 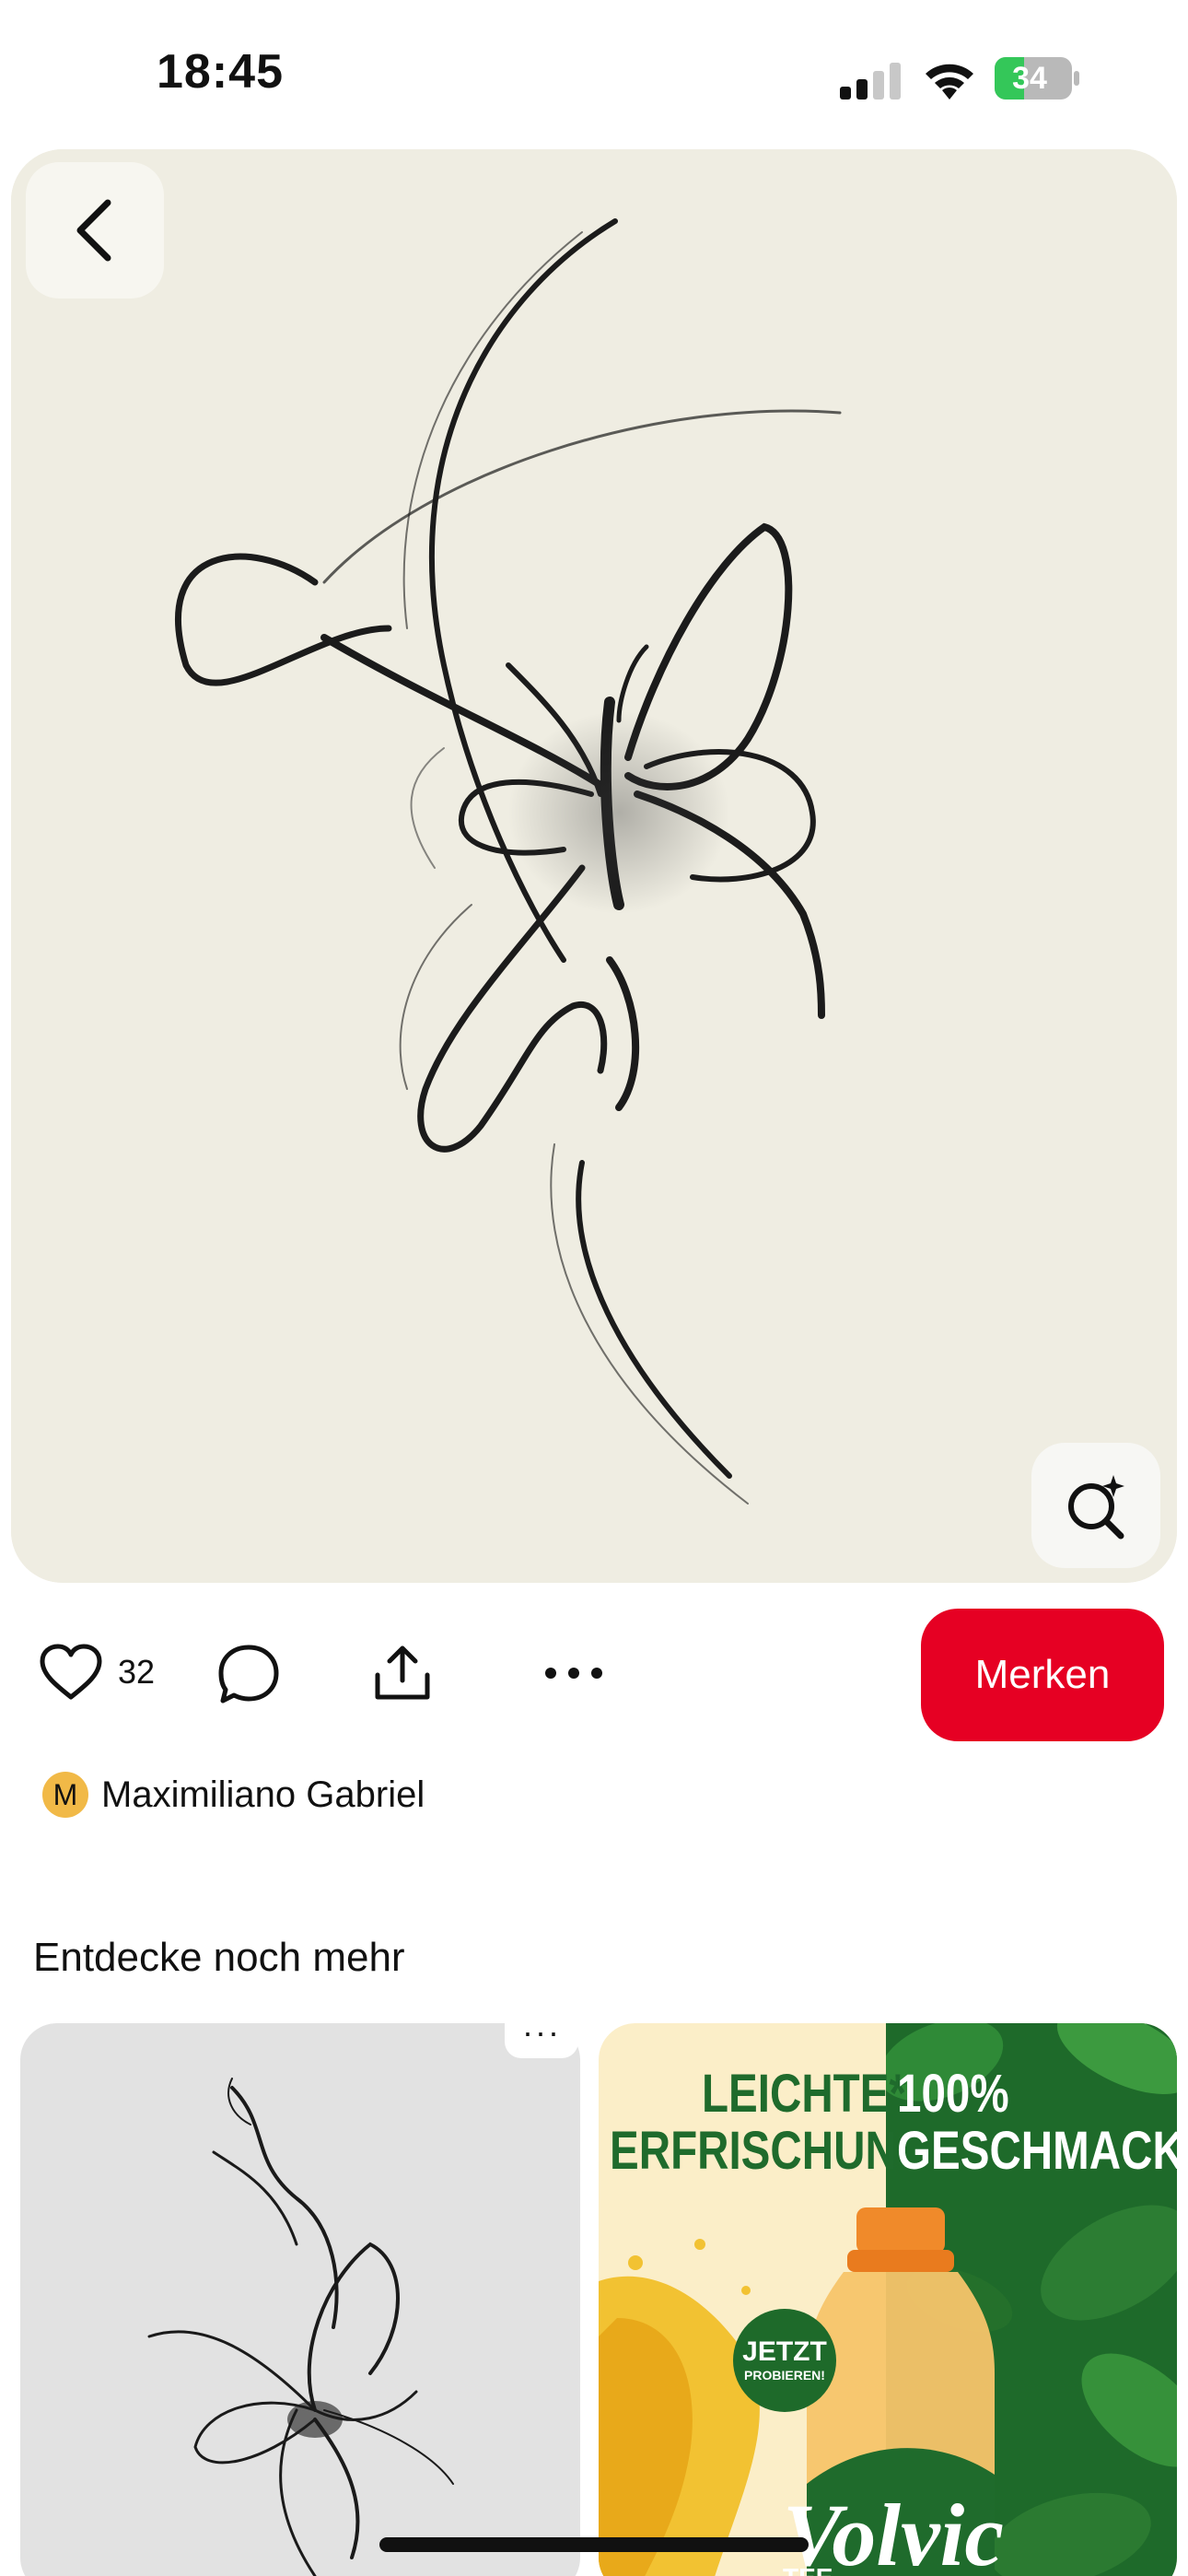 I want to click on pin-actions: 32 Merken, so click(x=594, y=1672).